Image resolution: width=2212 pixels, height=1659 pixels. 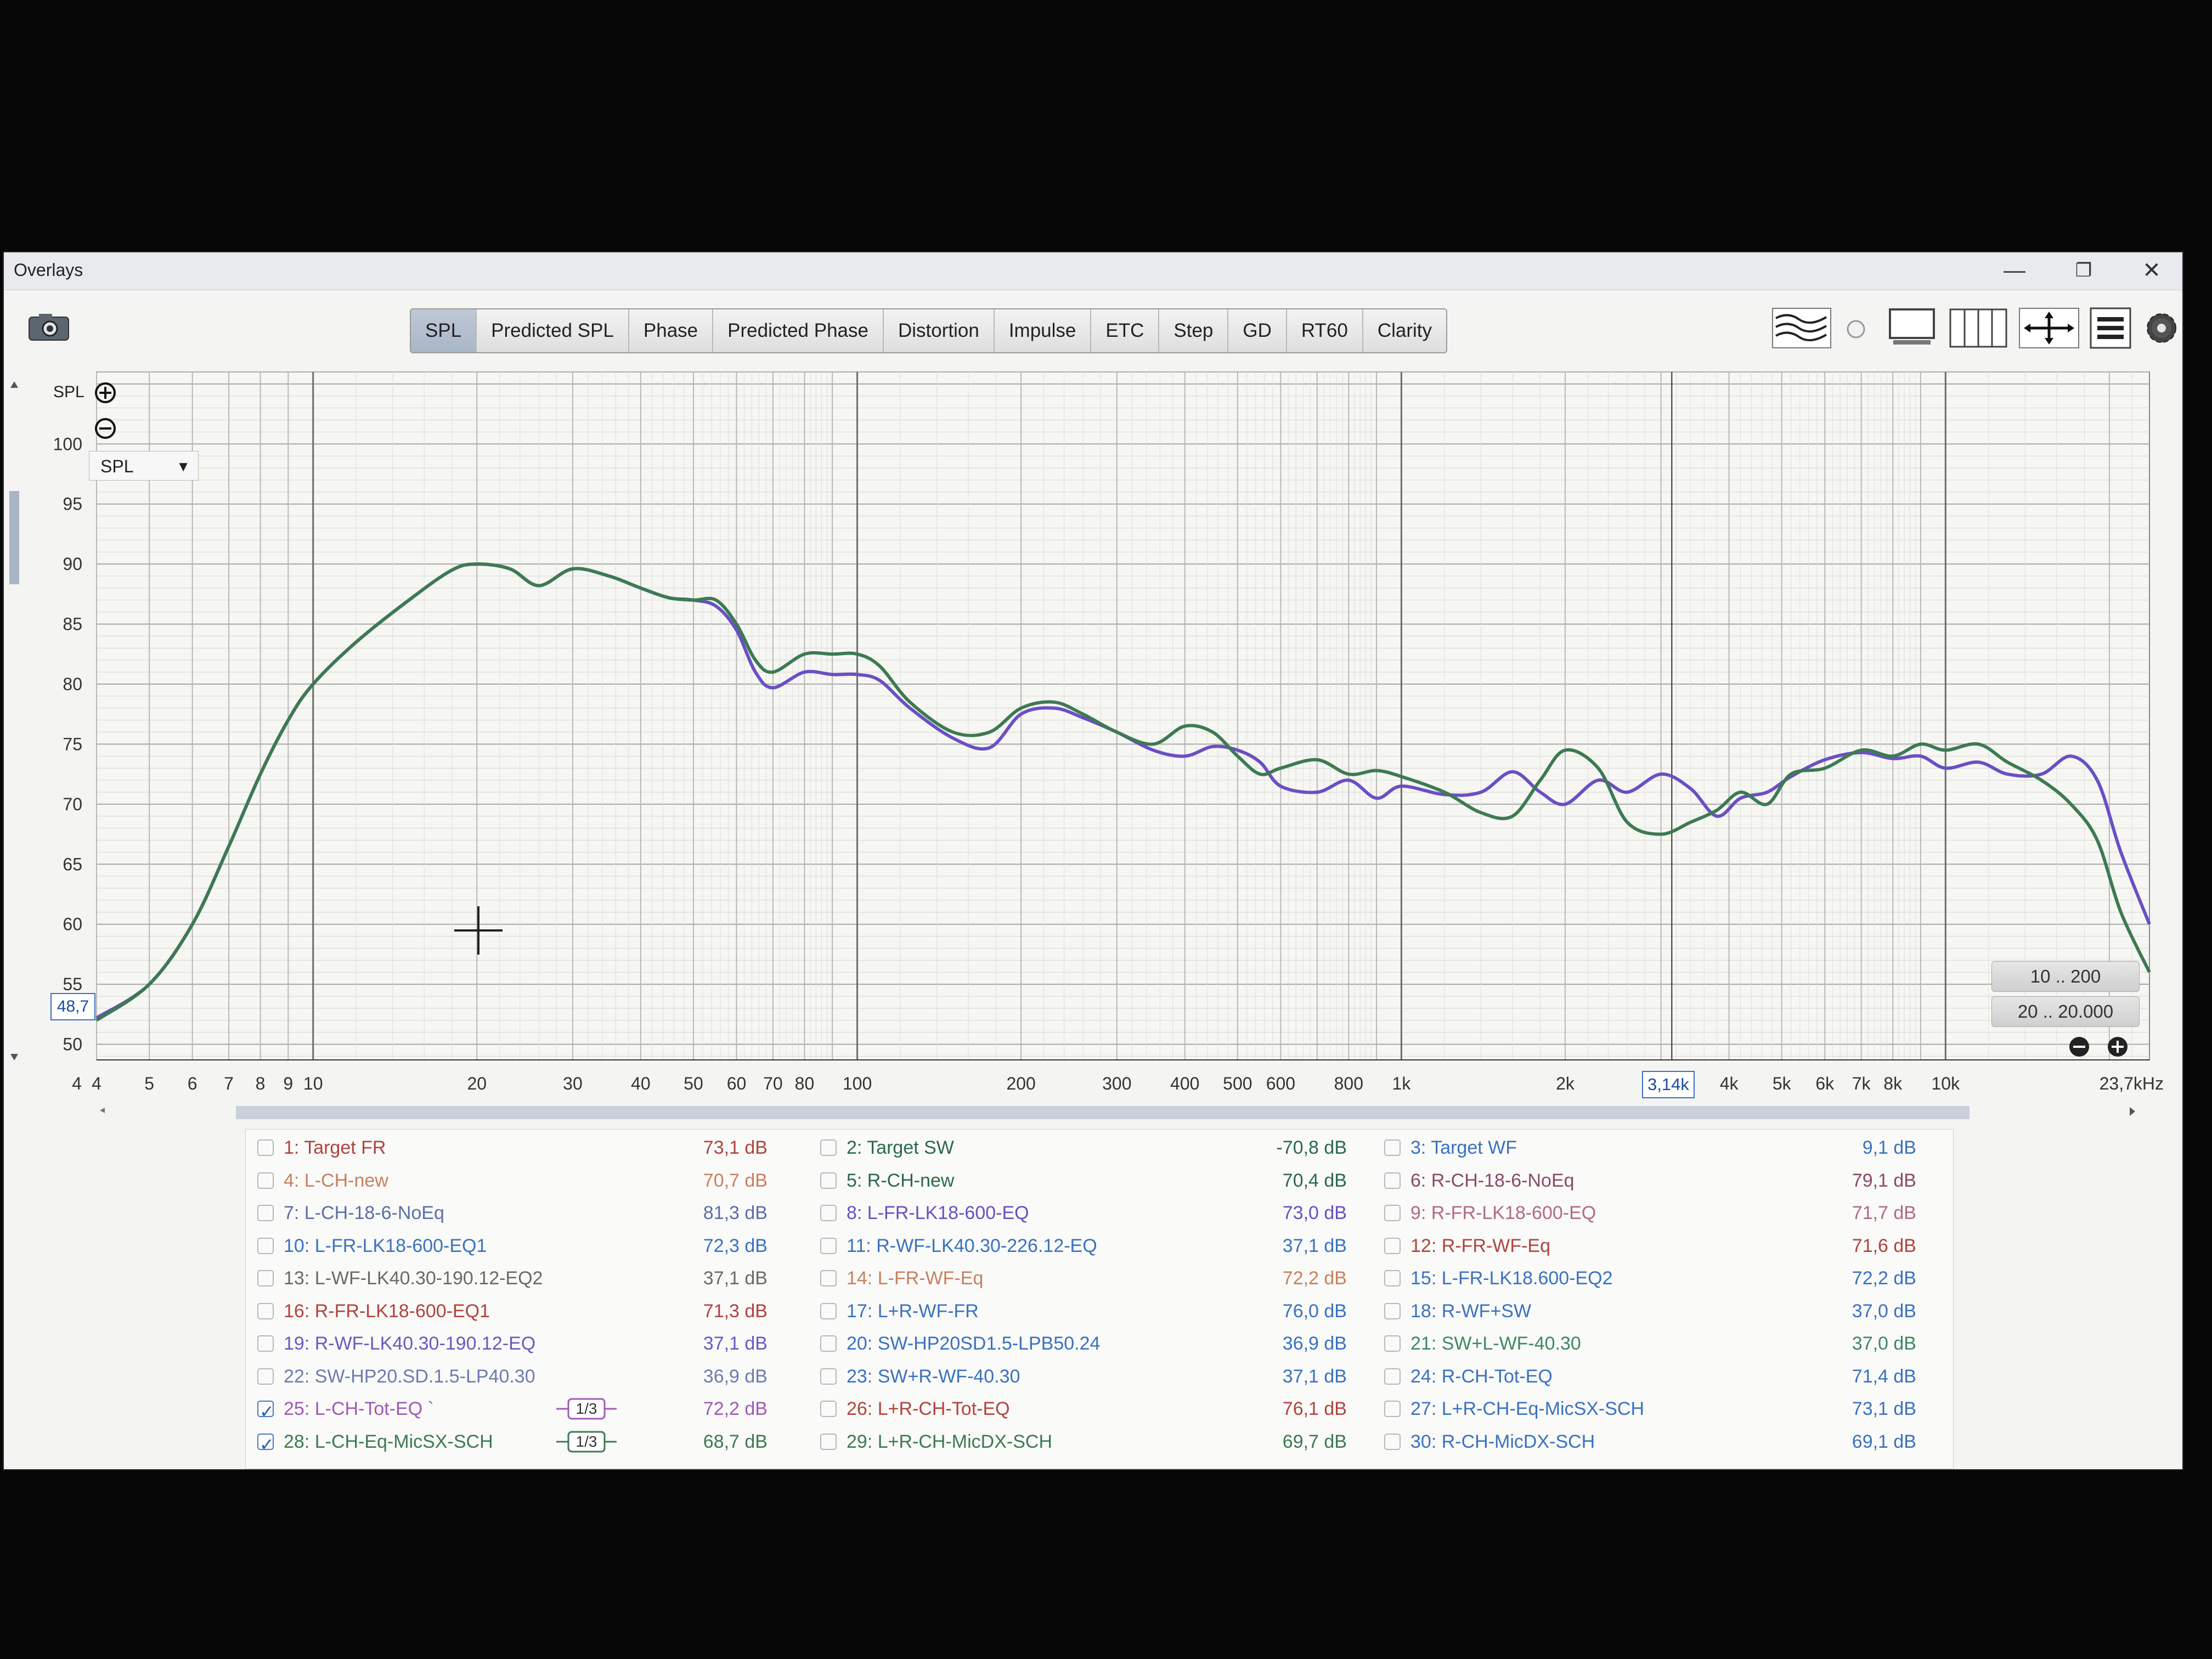 I want to click on y-tick-label: 75, so click(x=73, y=744).